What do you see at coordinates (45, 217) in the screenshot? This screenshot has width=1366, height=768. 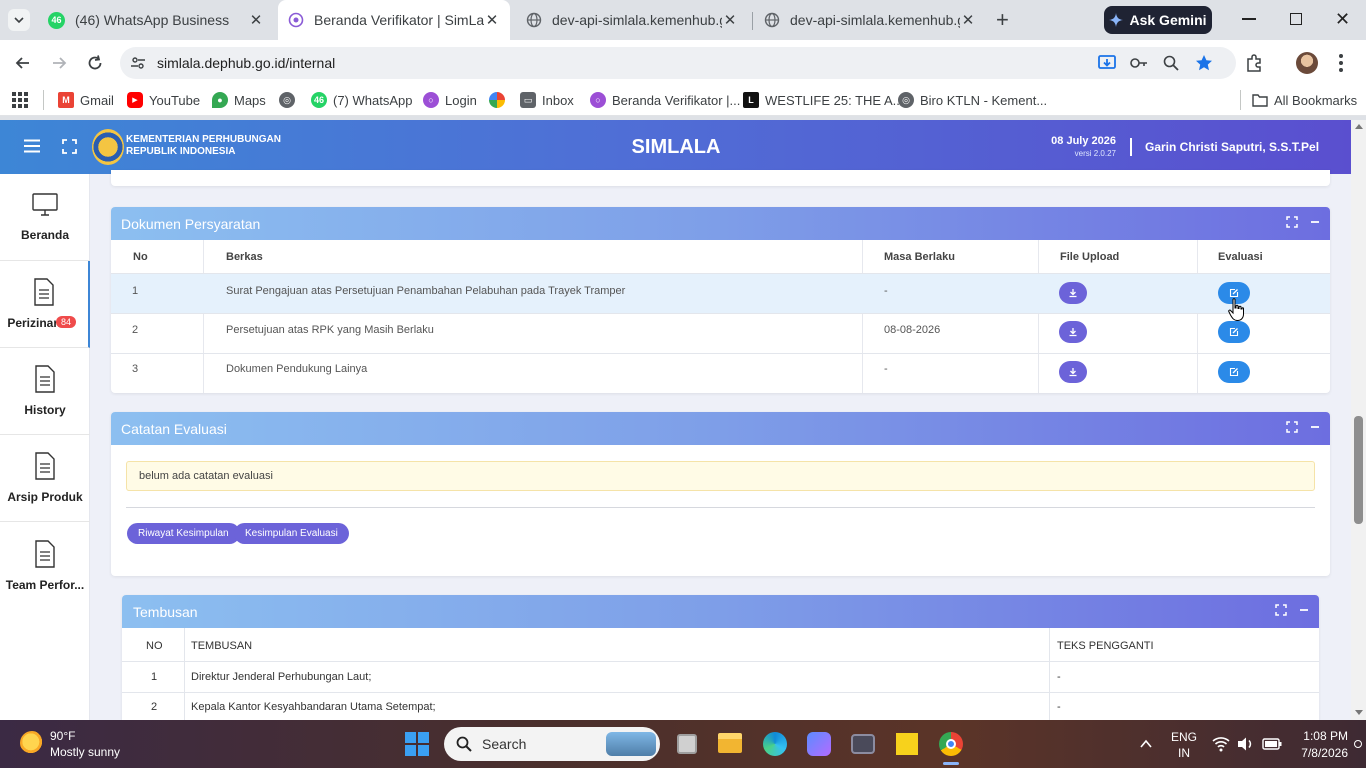 I see `sidebar-item-beranda: Beranda` at bounding box center [45, 217].